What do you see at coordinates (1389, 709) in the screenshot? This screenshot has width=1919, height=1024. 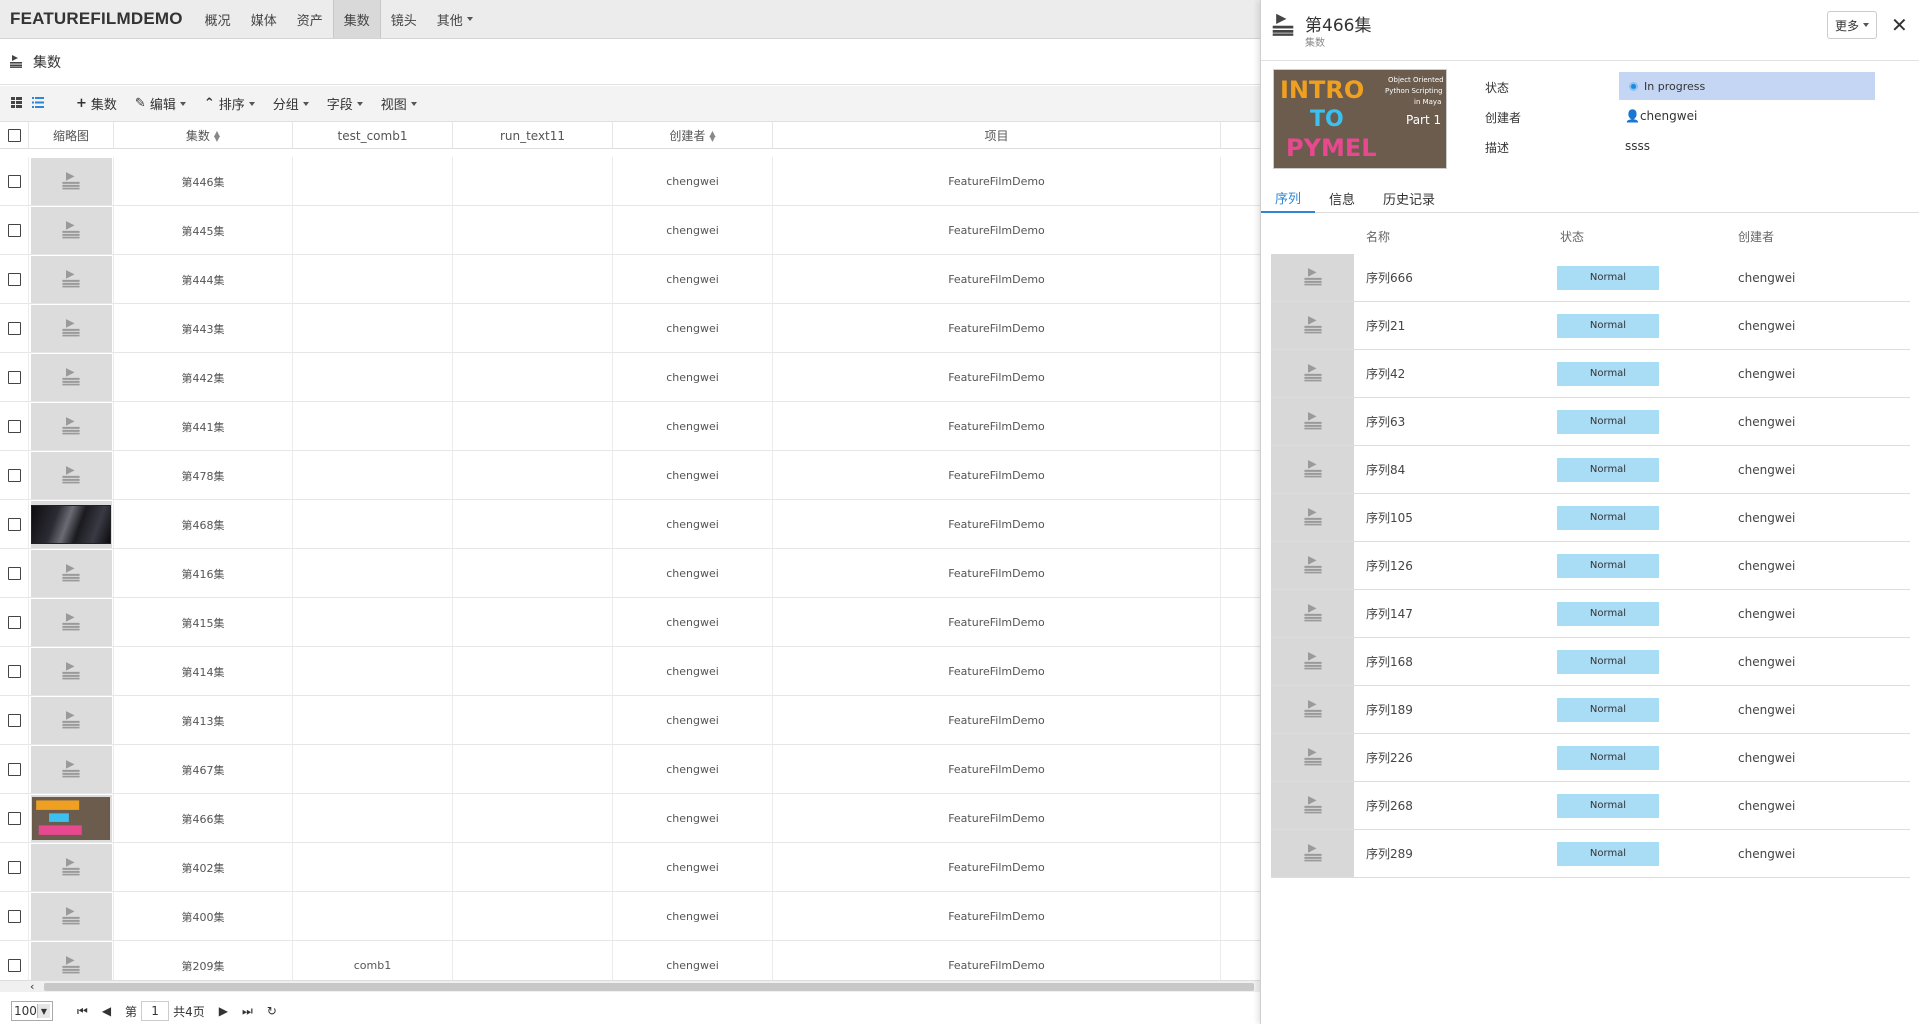 I see `sequence-name: 序列189` at bounding box center [1389, 709].